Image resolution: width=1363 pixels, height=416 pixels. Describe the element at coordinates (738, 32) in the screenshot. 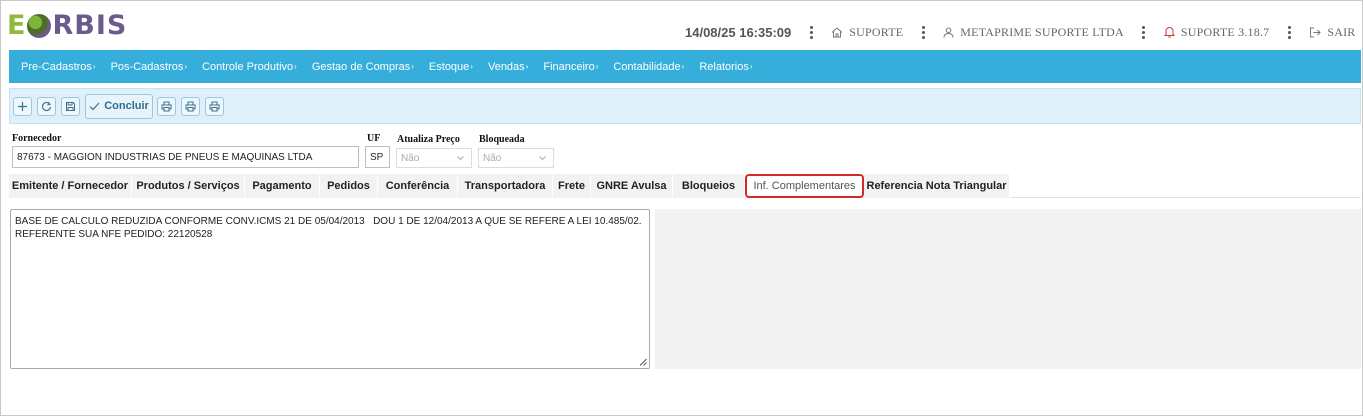

I see `header-datetime: 14/08/25 16:35:09` at that location.